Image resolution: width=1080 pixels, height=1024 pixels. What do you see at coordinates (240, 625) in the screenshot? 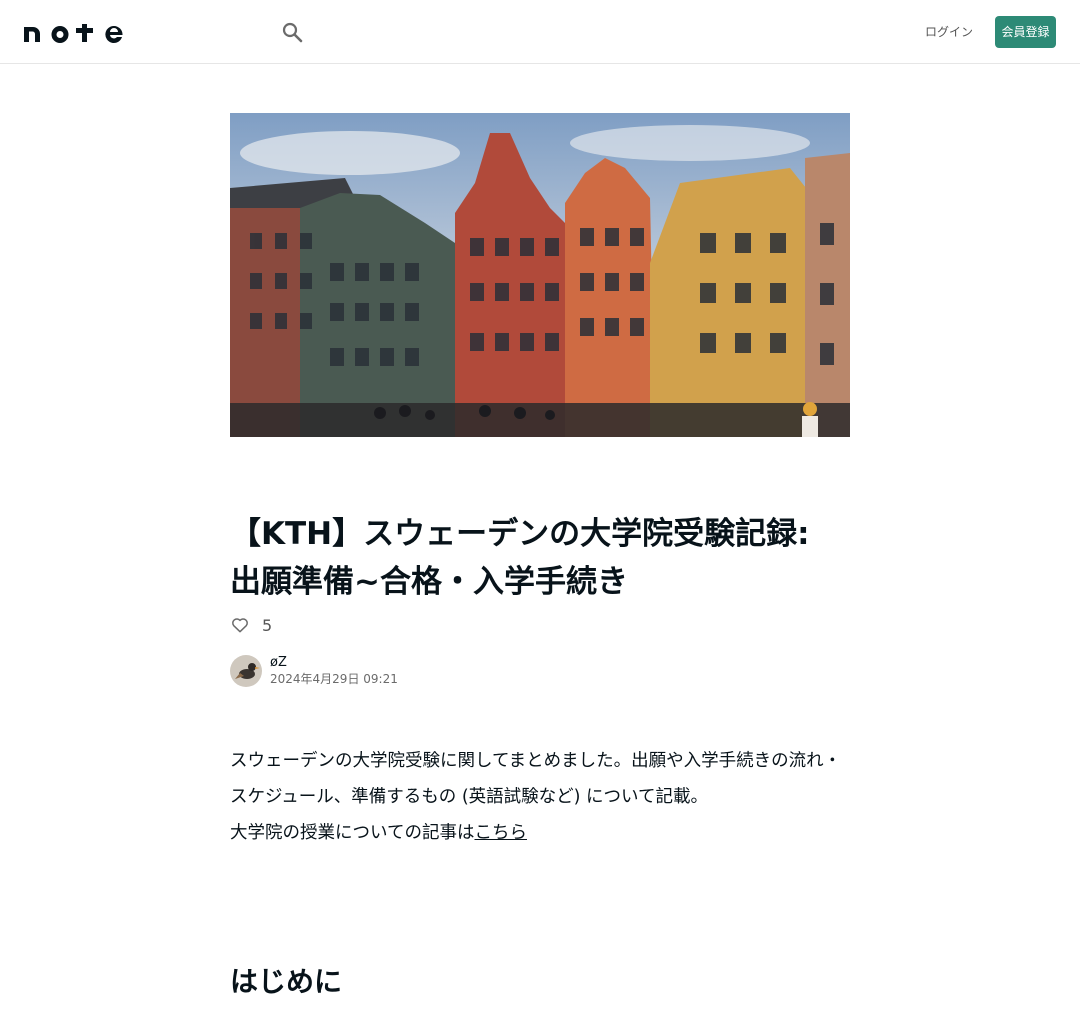
I see `heart-icon` at bounding box center [240, 625].